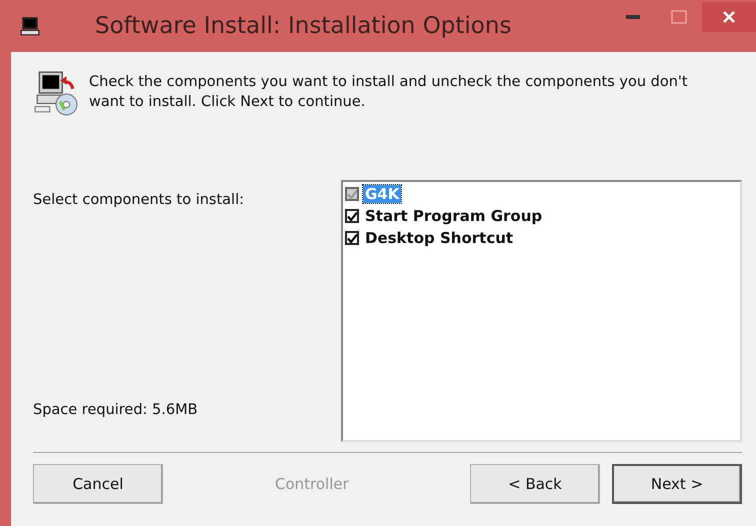 The width and height of the screenshot is (756, 526). Describe the element at coordinates (439, 238) in the screenshot. I see `component-label: Desktop Shortcut` at that location.